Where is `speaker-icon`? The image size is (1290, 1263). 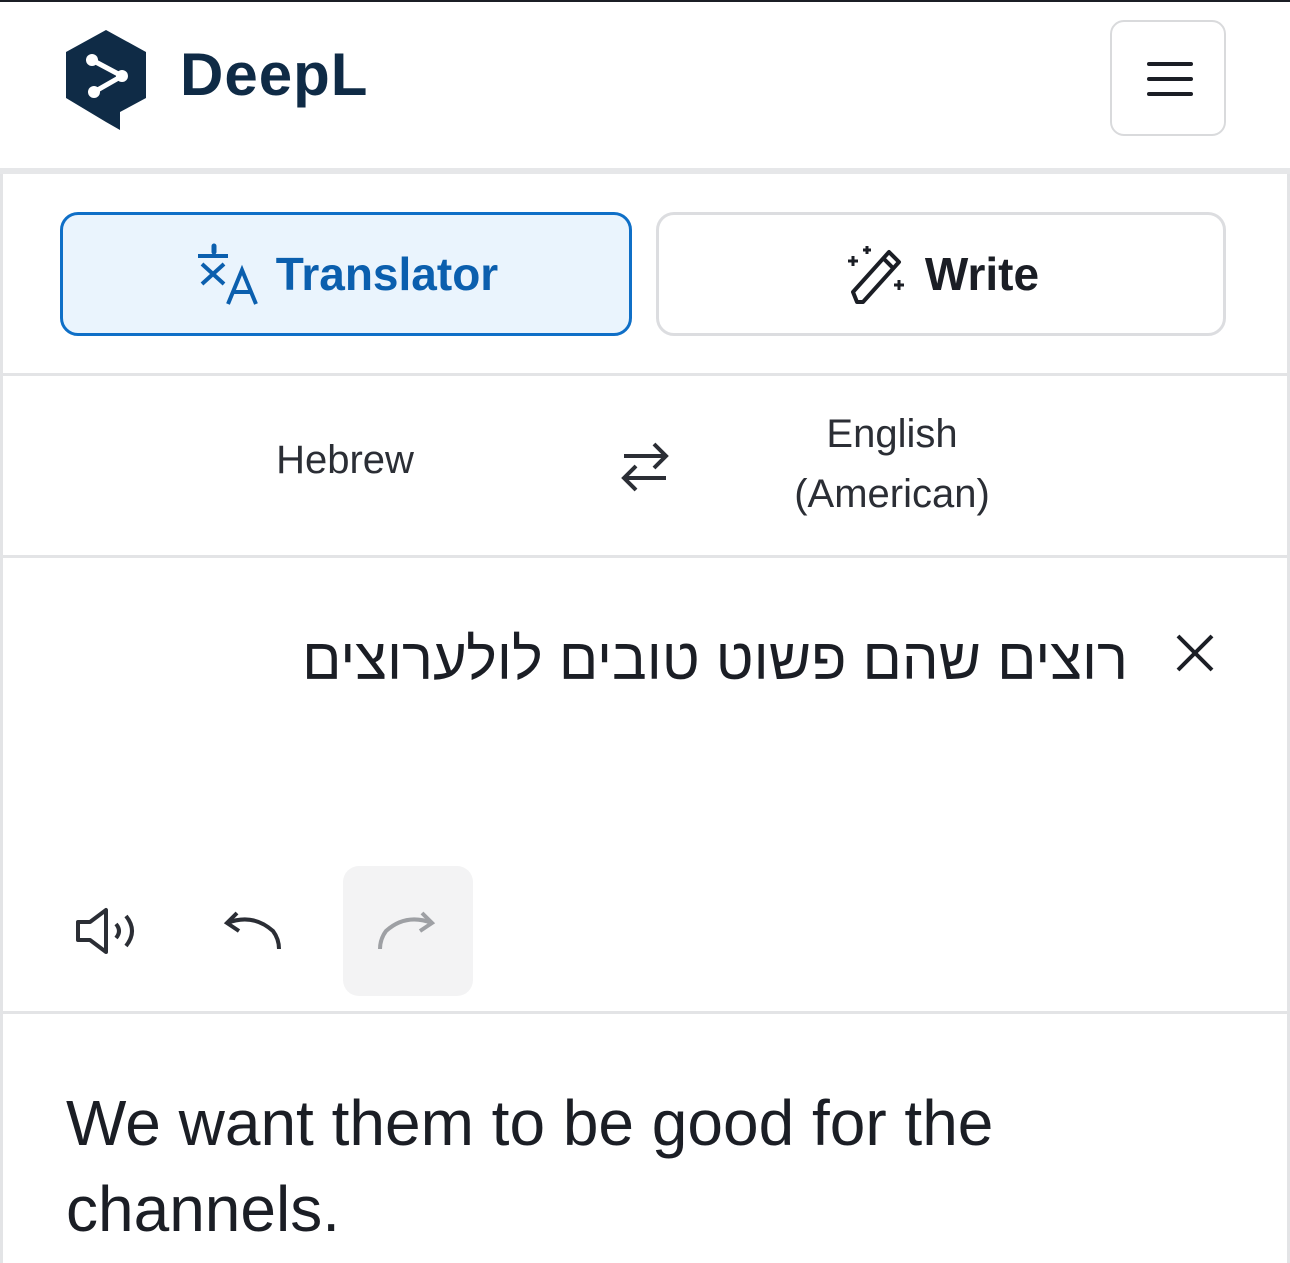
speaker-icon is located at coordinates (105, 931).